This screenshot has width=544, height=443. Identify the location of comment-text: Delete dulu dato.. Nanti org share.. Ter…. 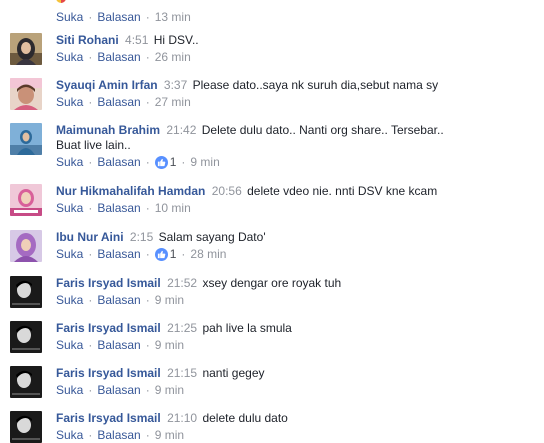
(322, 130).